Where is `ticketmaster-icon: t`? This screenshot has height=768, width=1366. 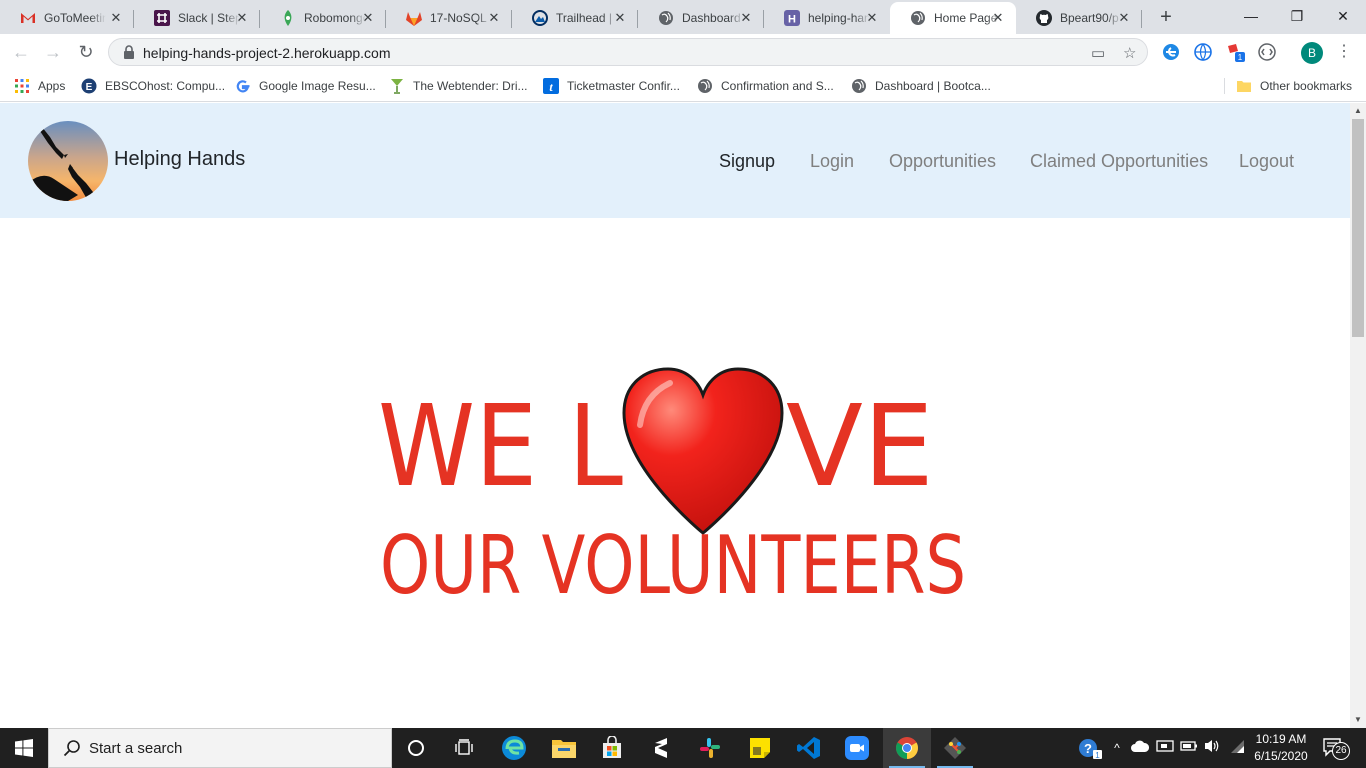
ticketmaster-icon: t is located at coordinates (551, 86).